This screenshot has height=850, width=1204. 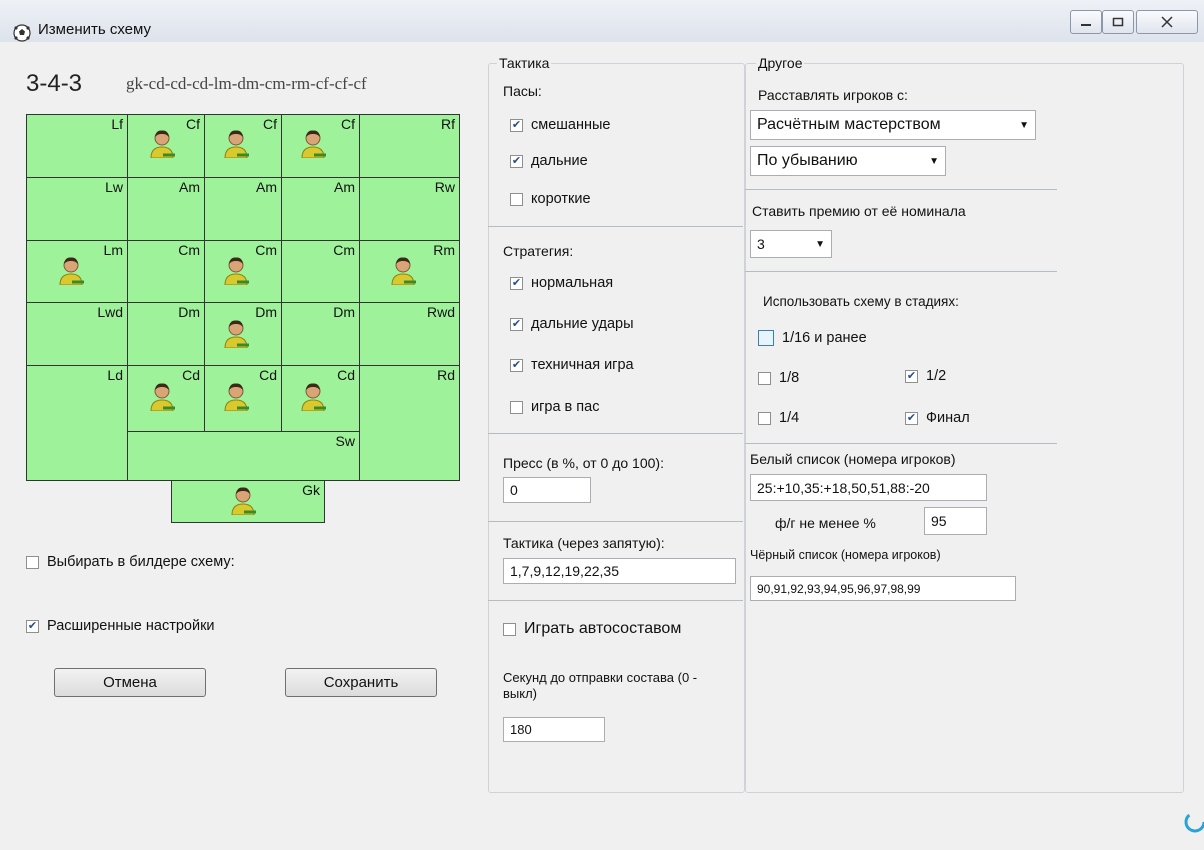 I want to click on stage-1-2-checkbox: ✔ 1/2, so click(x=925, y=376).